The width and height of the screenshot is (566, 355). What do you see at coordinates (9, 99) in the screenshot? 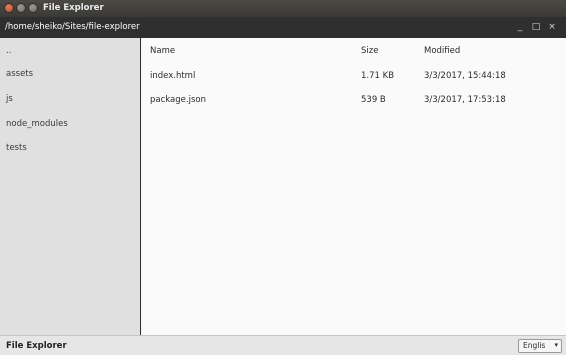
I see `sidebar-item-js: js` at bounding box center [9, 99].